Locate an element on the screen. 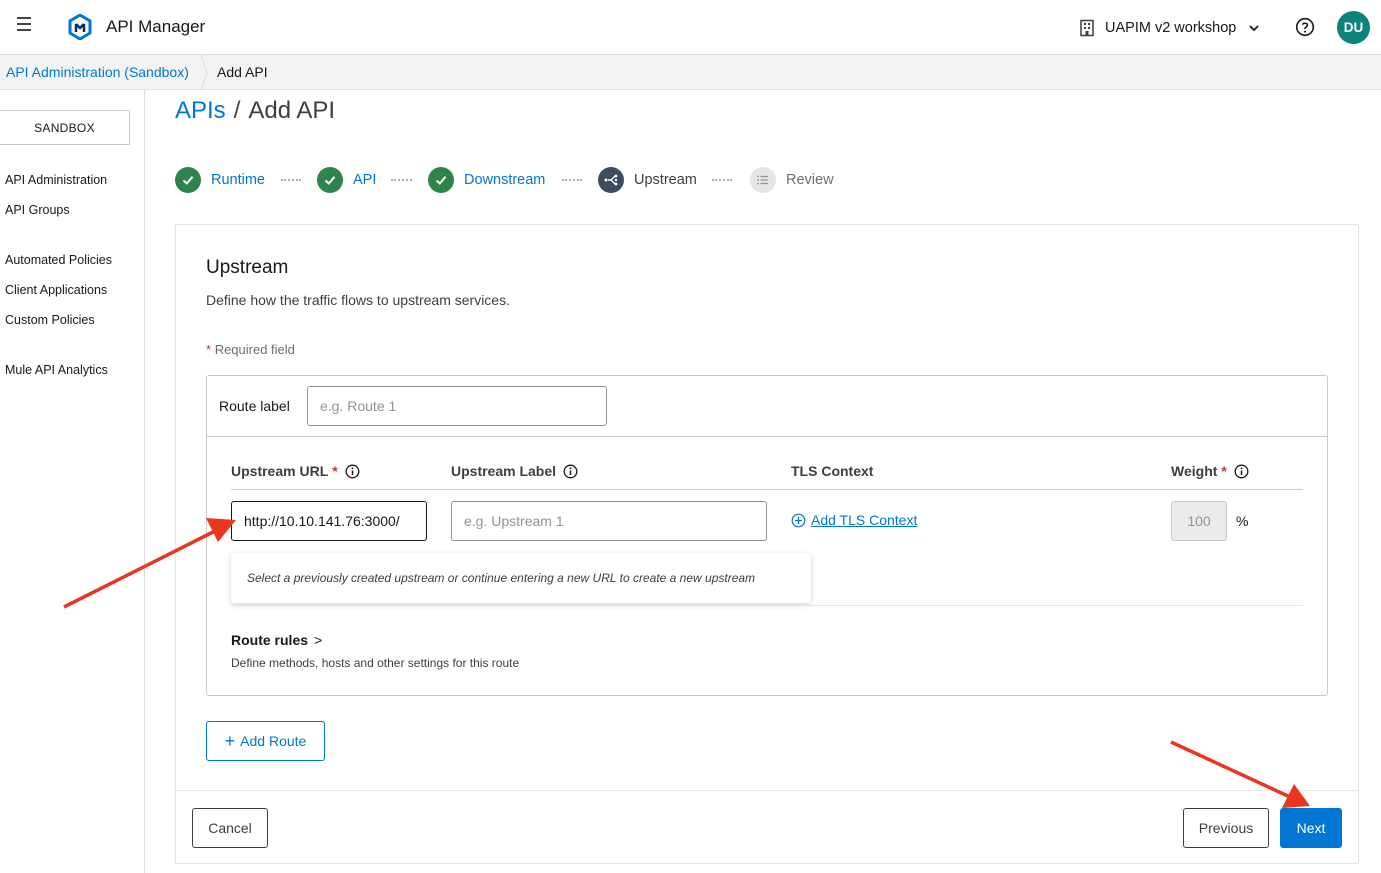 The image size is (1381, 873). add-tls-context-link: Add TLS Context is located at coordinates (854, 520).